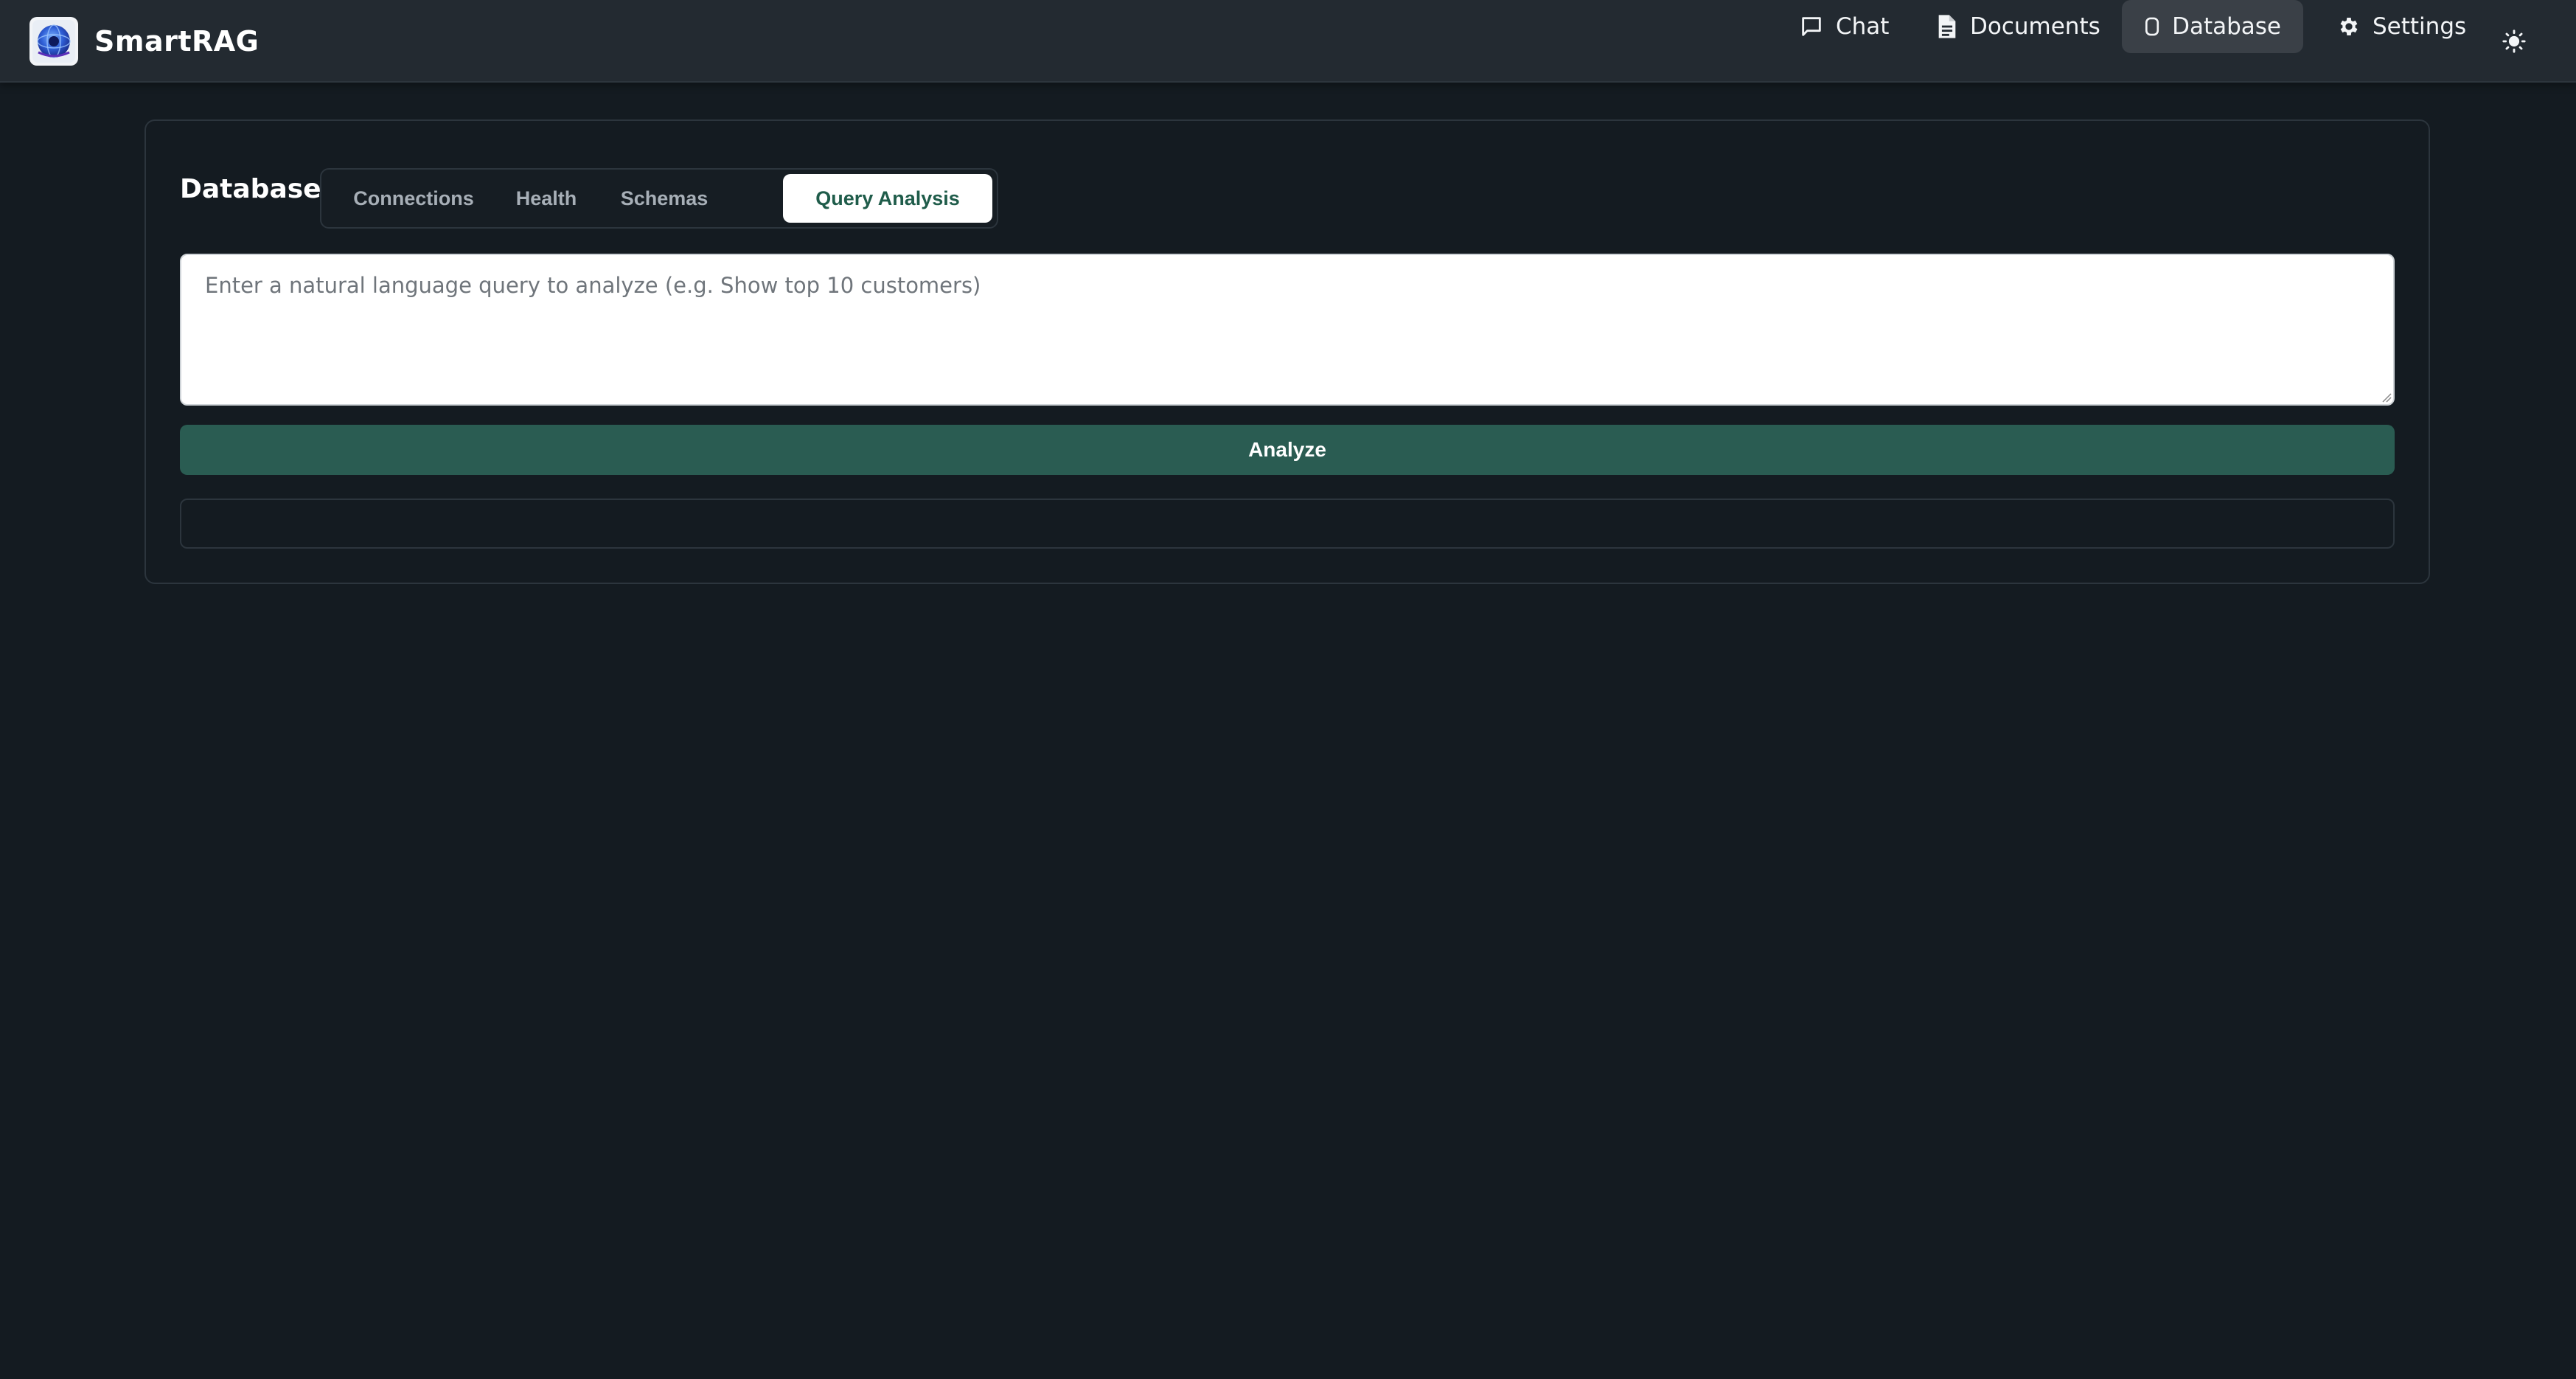  What do you see at coordinates (2035, 26) in the screenshot?
I see `nav-item-label: Documents` at bounding box center [2035, 26].